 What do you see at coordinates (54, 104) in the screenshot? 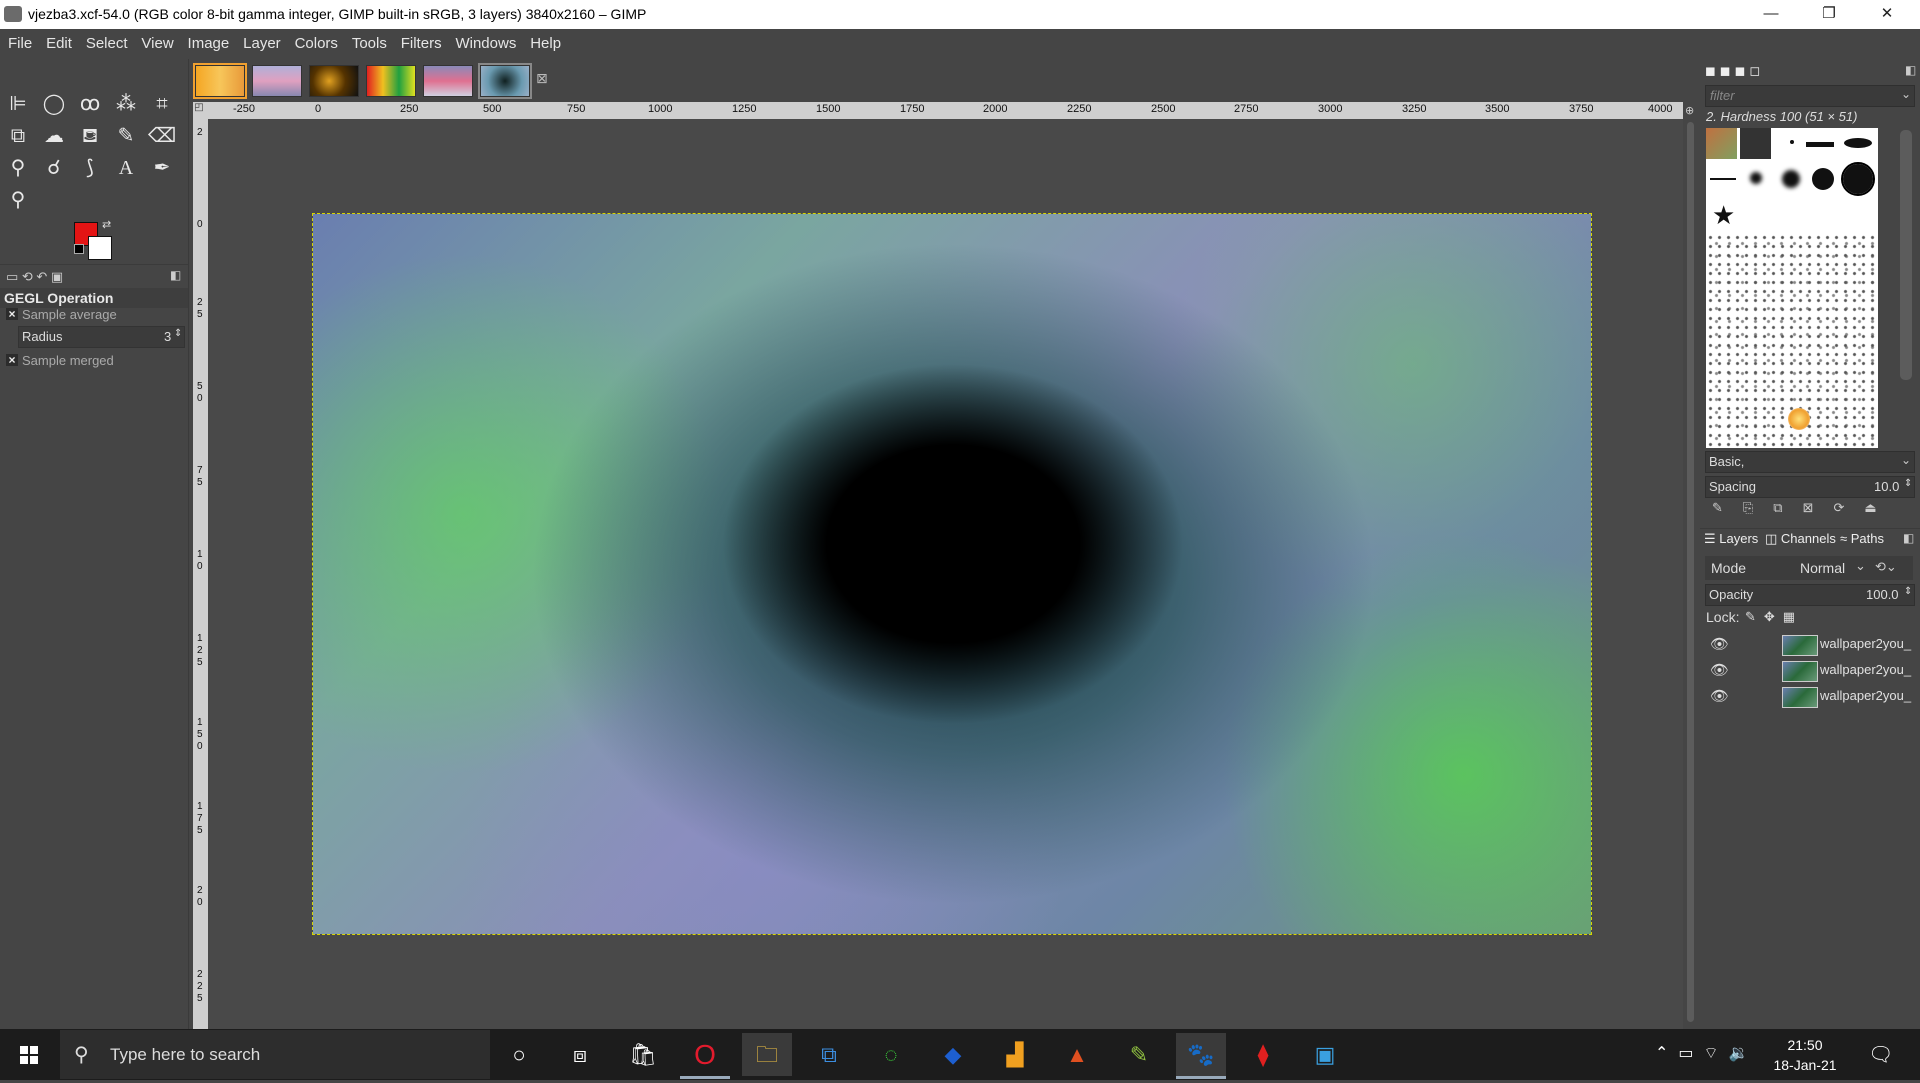
I see `ellipse-select-icon: ◯` at bounding box center [54, 104].